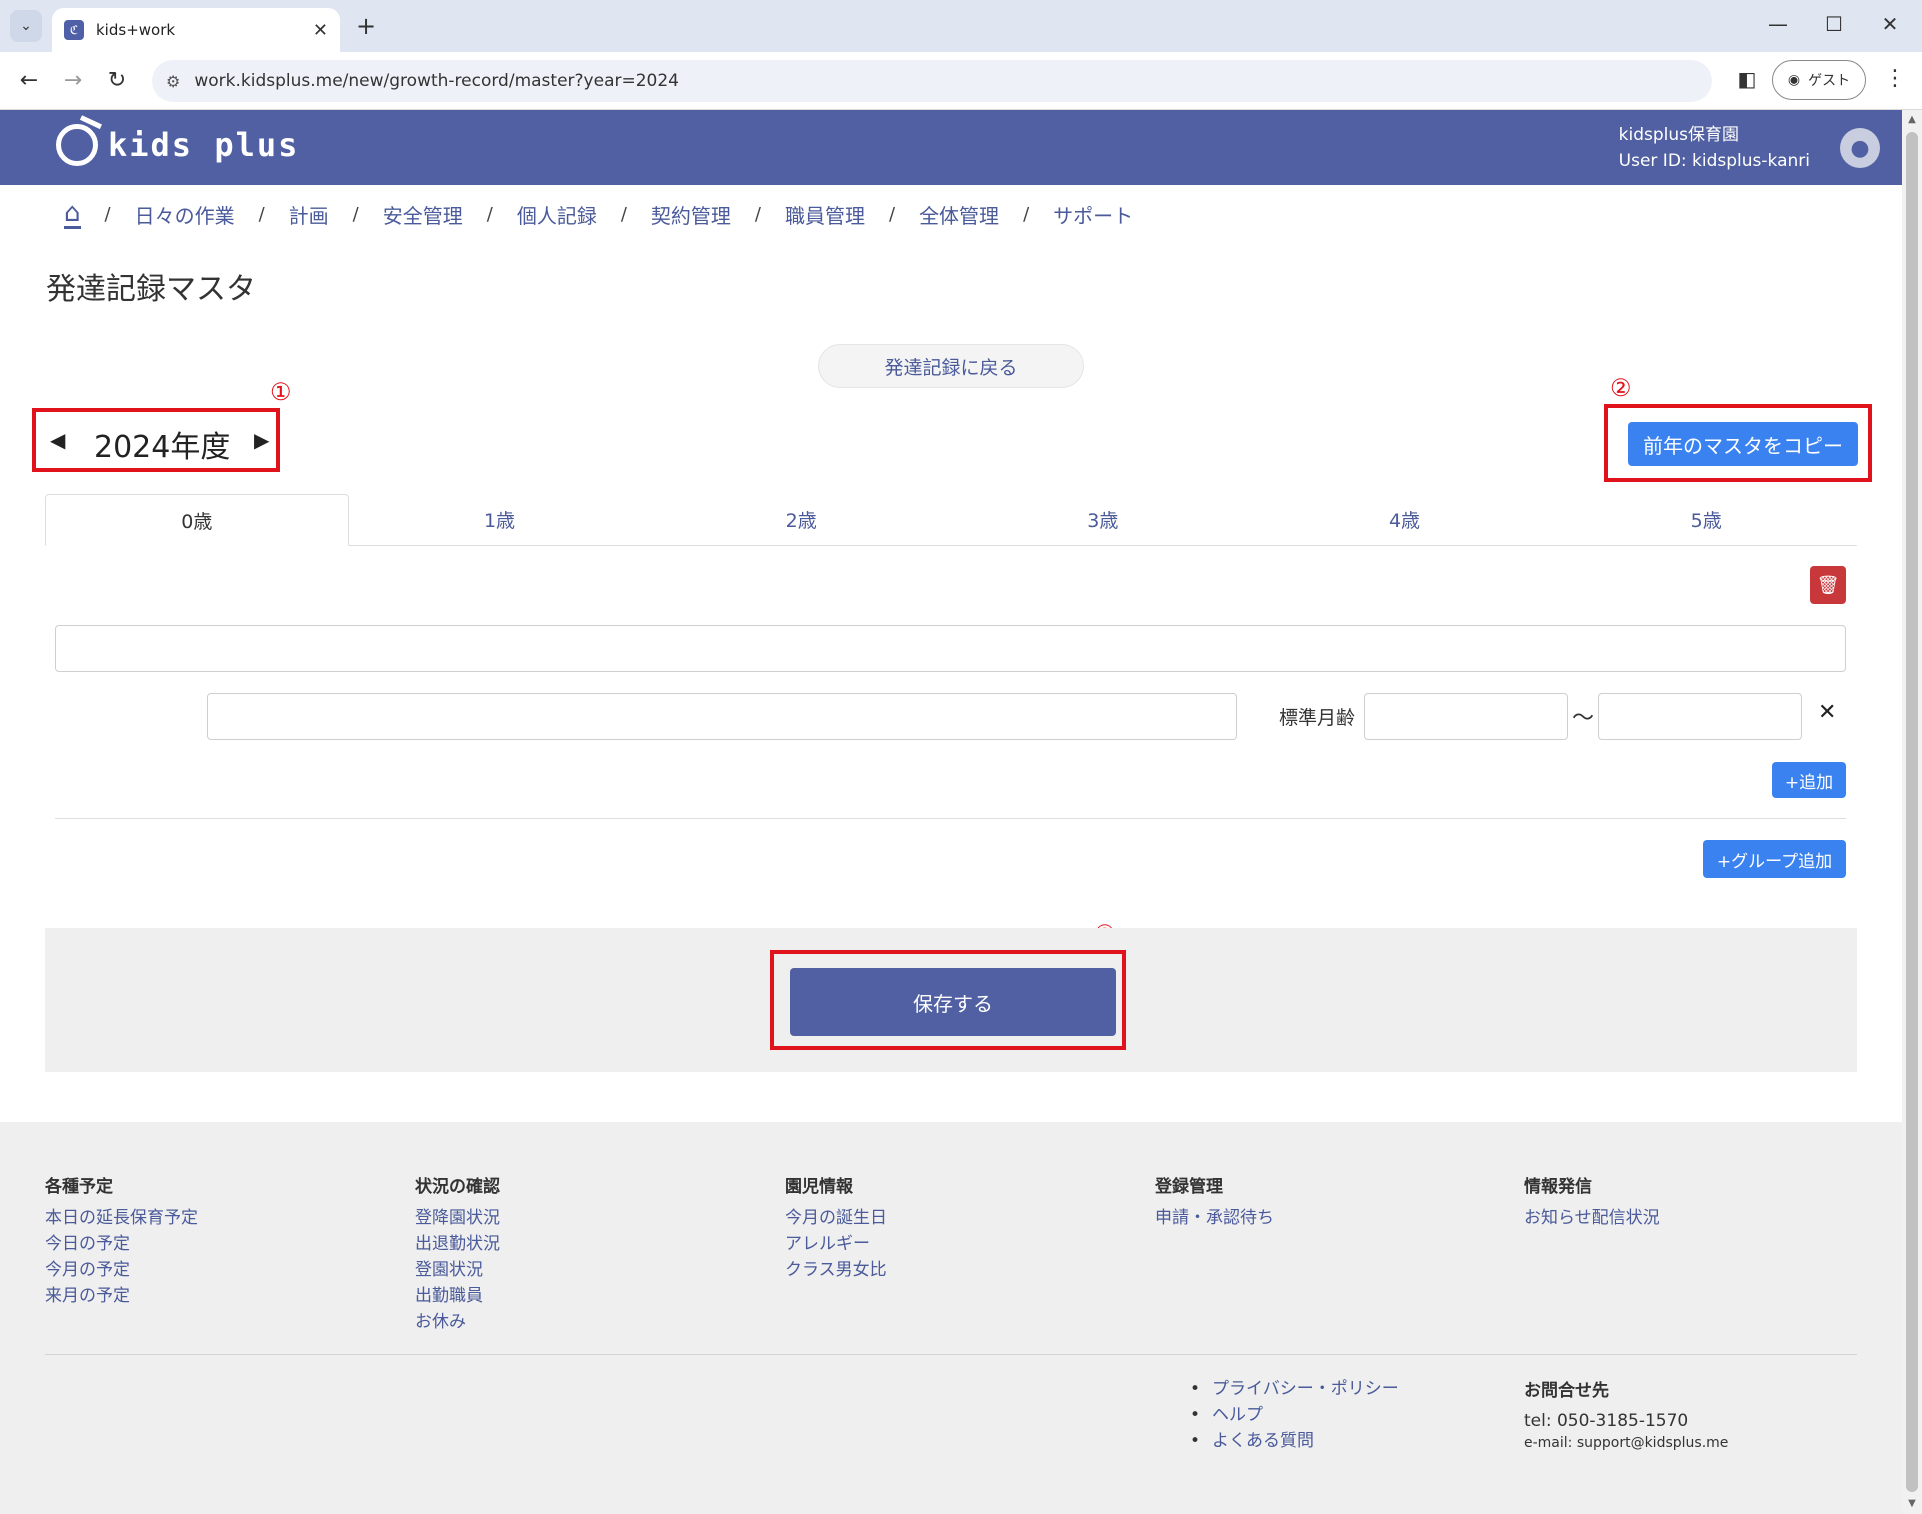 The image size is (1922, 1514). Describe the element at coordinates (457, 1296) in the screenshot. I see `footer-link: 出勤職員` at that location.